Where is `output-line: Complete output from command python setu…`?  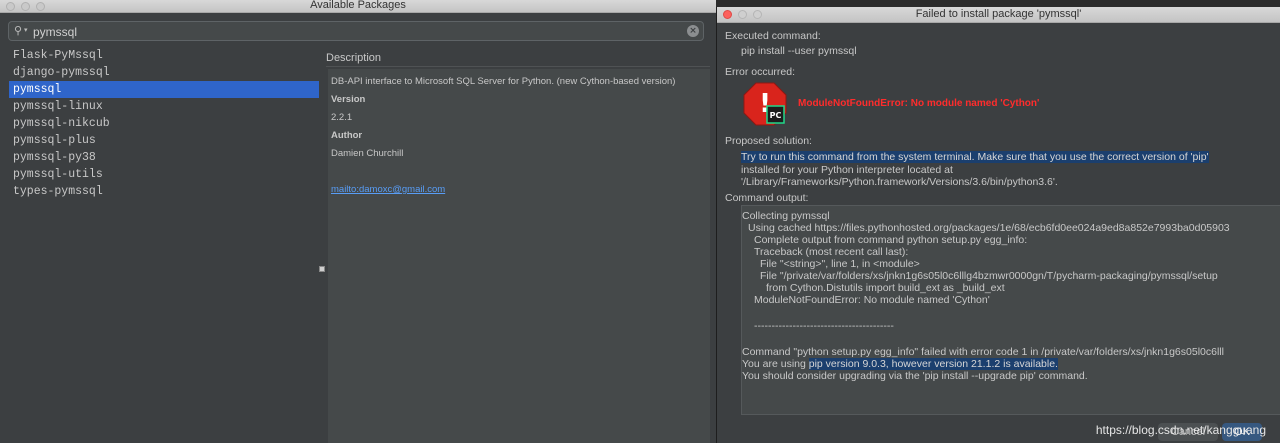
output-line: Complete output from command python setu… is located at coordinates (891, 240).